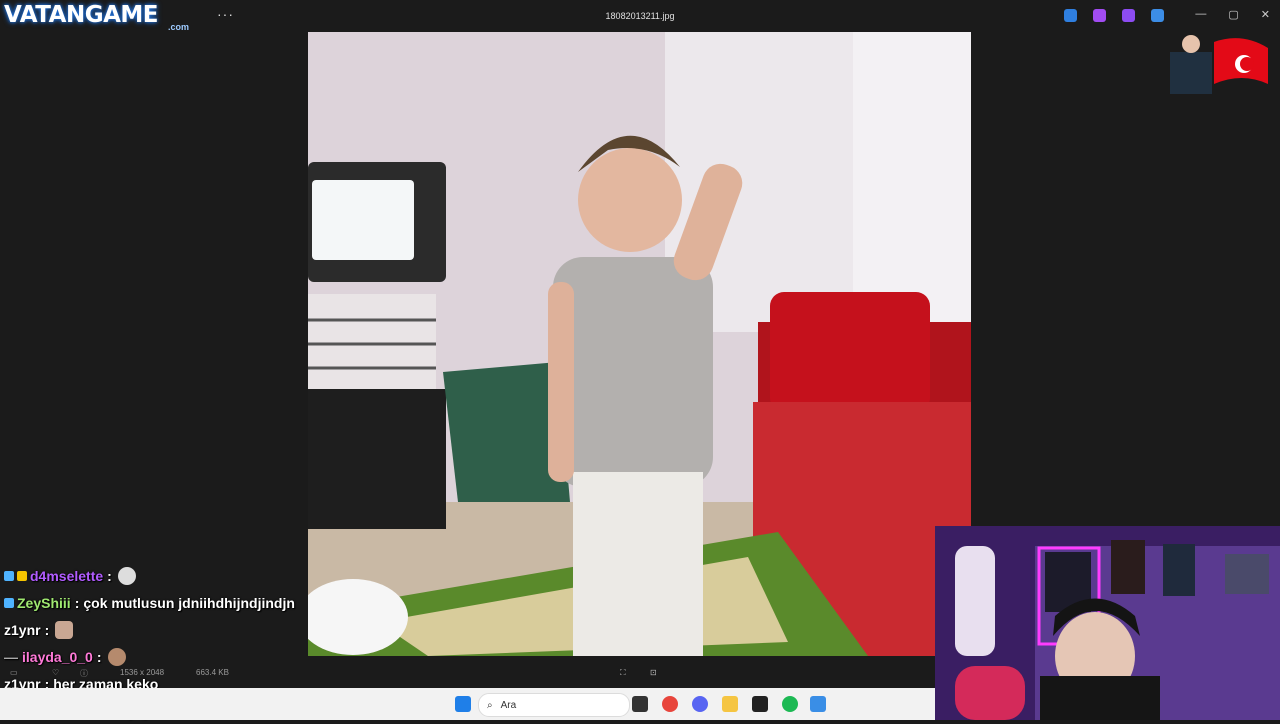 This screenshot has width=1280, height=724. Describe the element at coordinates (55, 672) in the screenshot. I see `heart-icon: ♡` at that location.